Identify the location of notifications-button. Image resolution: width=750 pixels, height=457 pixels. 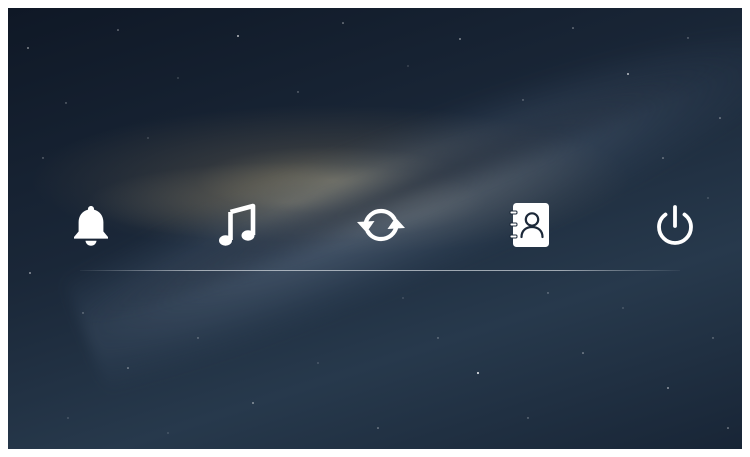
(91, 225).